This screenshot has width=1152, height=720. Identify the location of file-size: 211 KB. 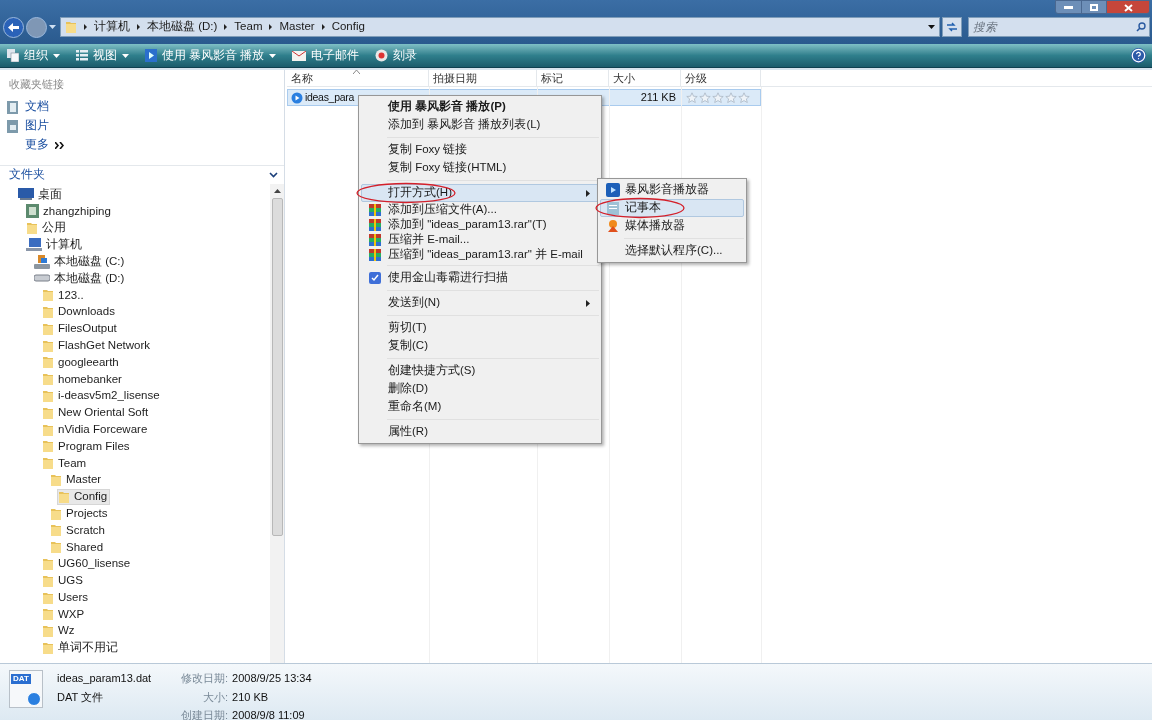
(658, 98).